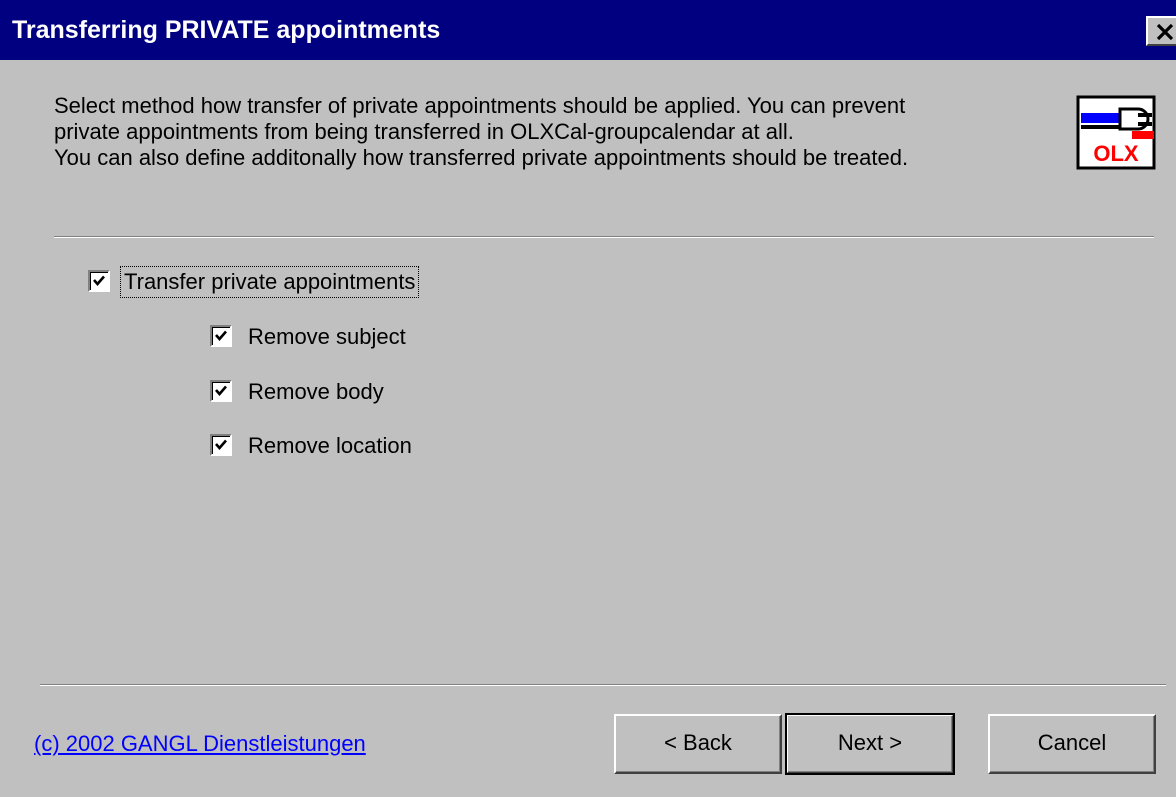 This screenshot has width=1176, height=797. Describe the element at coordinates (200, 744) in the screenshot. I see `copyright-link: (c) 2002 GANGL Dienstleistungen` at that location.